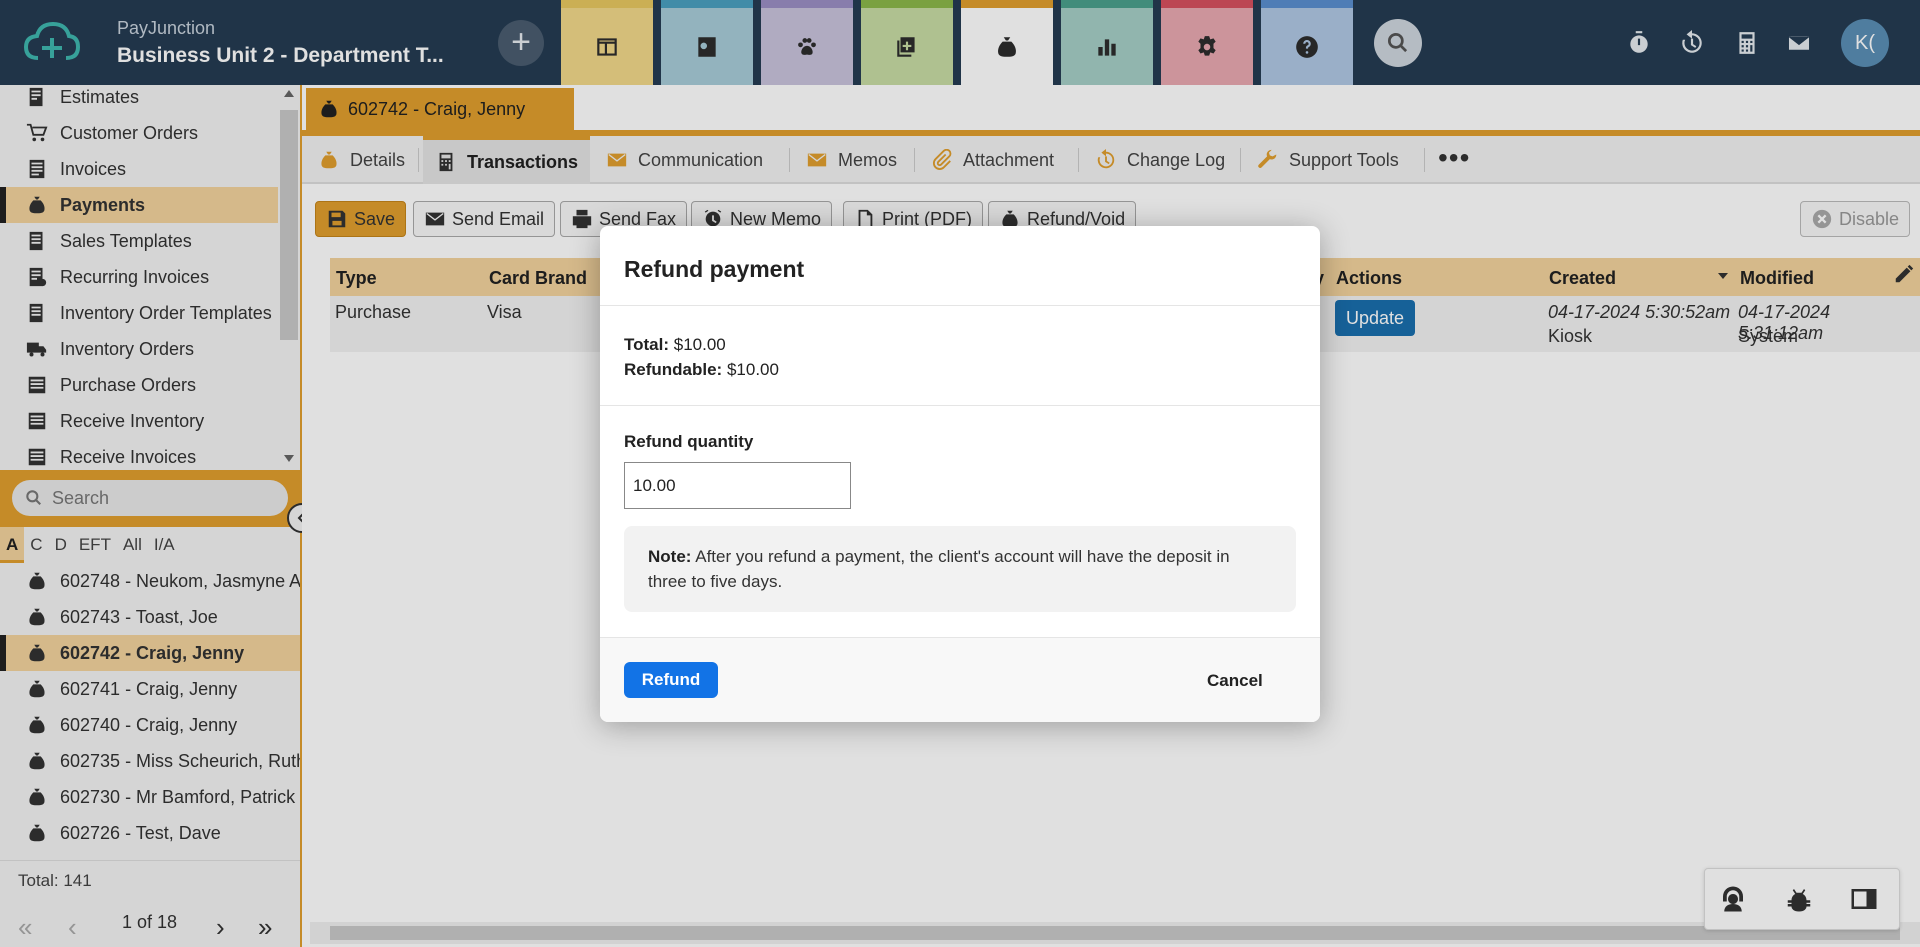  What do you see at coordinates (670, 556) in the screenshot?
I see `note-label: Note:` at bounding box center [670, 556].